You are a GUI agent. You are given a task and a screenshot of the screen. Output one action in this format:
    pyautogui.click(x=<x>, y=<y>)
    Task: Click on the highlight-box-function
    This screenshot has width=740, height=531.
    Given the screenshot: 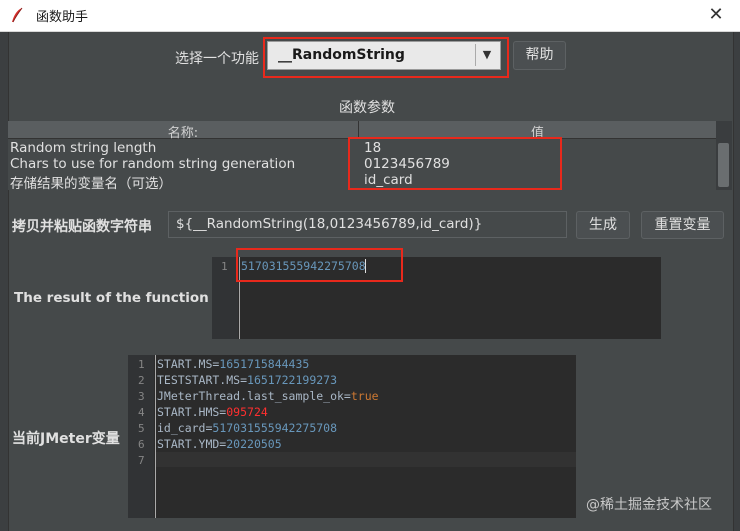 What is the action you would take?
    pyautogui.click(x=386, y=57)
    